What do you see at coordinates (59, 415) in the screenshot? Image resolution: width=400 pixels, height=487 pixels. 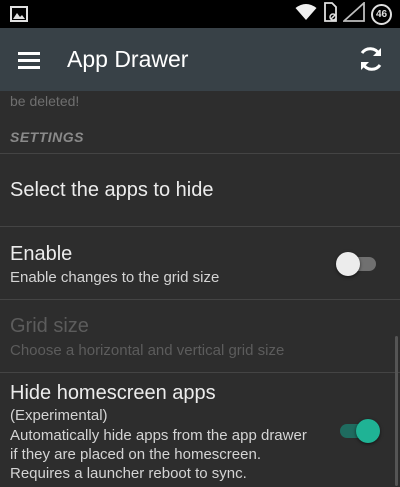 I see `hide-homescreen-experimental: (Experimental)` at bounding box center [59, 415].